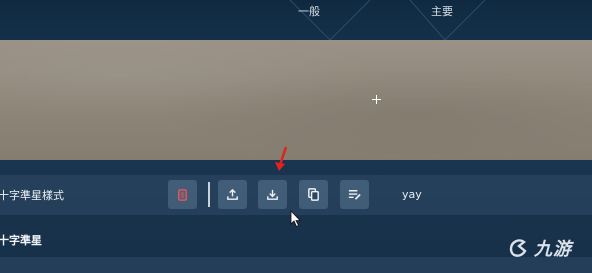 This screenshot has width=592, height=273. Describe the element at coordinates (376, 99) in the screenshot. I see `crosshair-icon` at that location.